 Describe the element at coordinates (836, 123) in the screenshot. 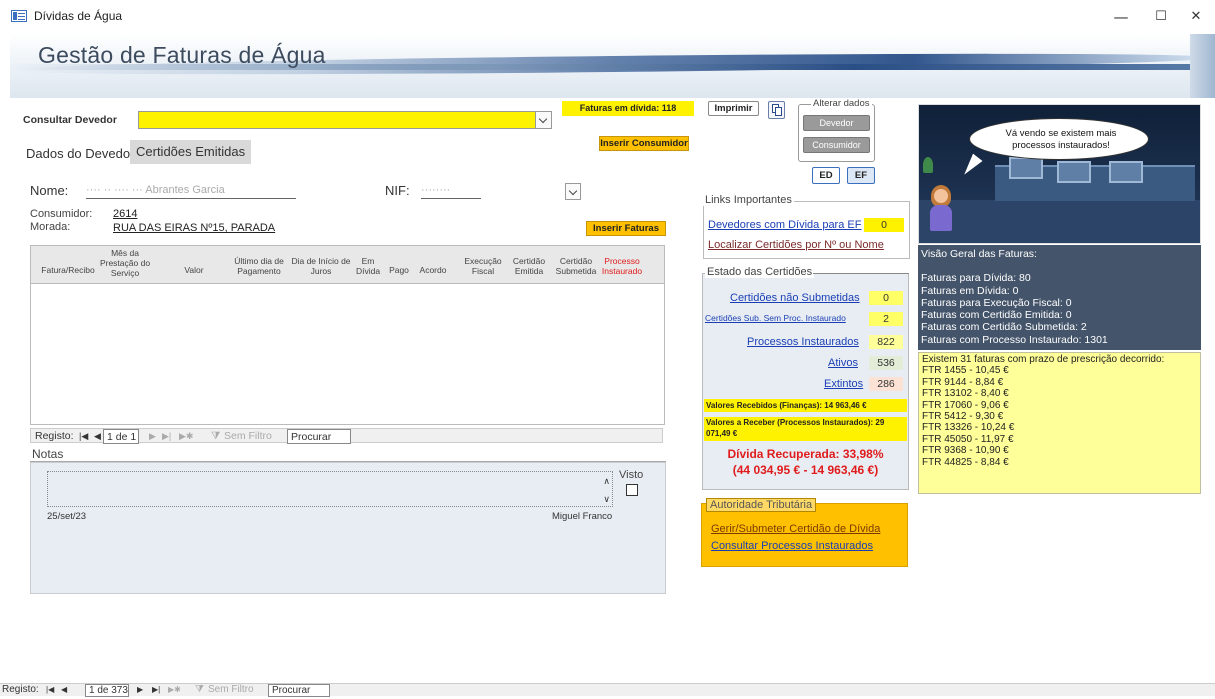

I see `alterar-devedor-button: Devedor` at that location.